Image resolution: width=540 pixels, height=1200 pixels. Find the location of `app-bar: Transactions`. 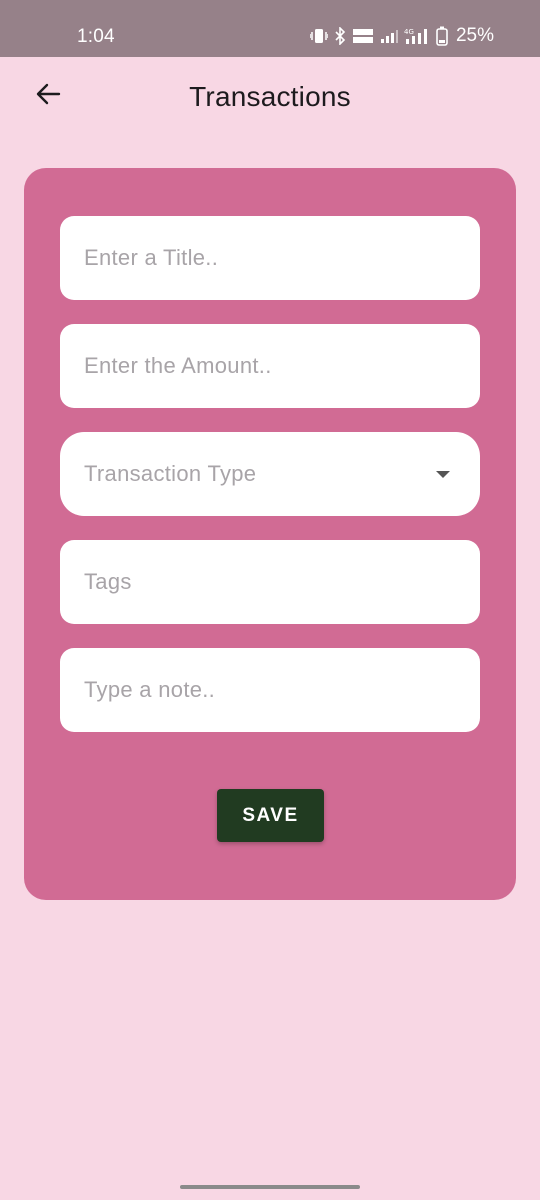

app-bar: Transactions is located at coordinates (270, 100).